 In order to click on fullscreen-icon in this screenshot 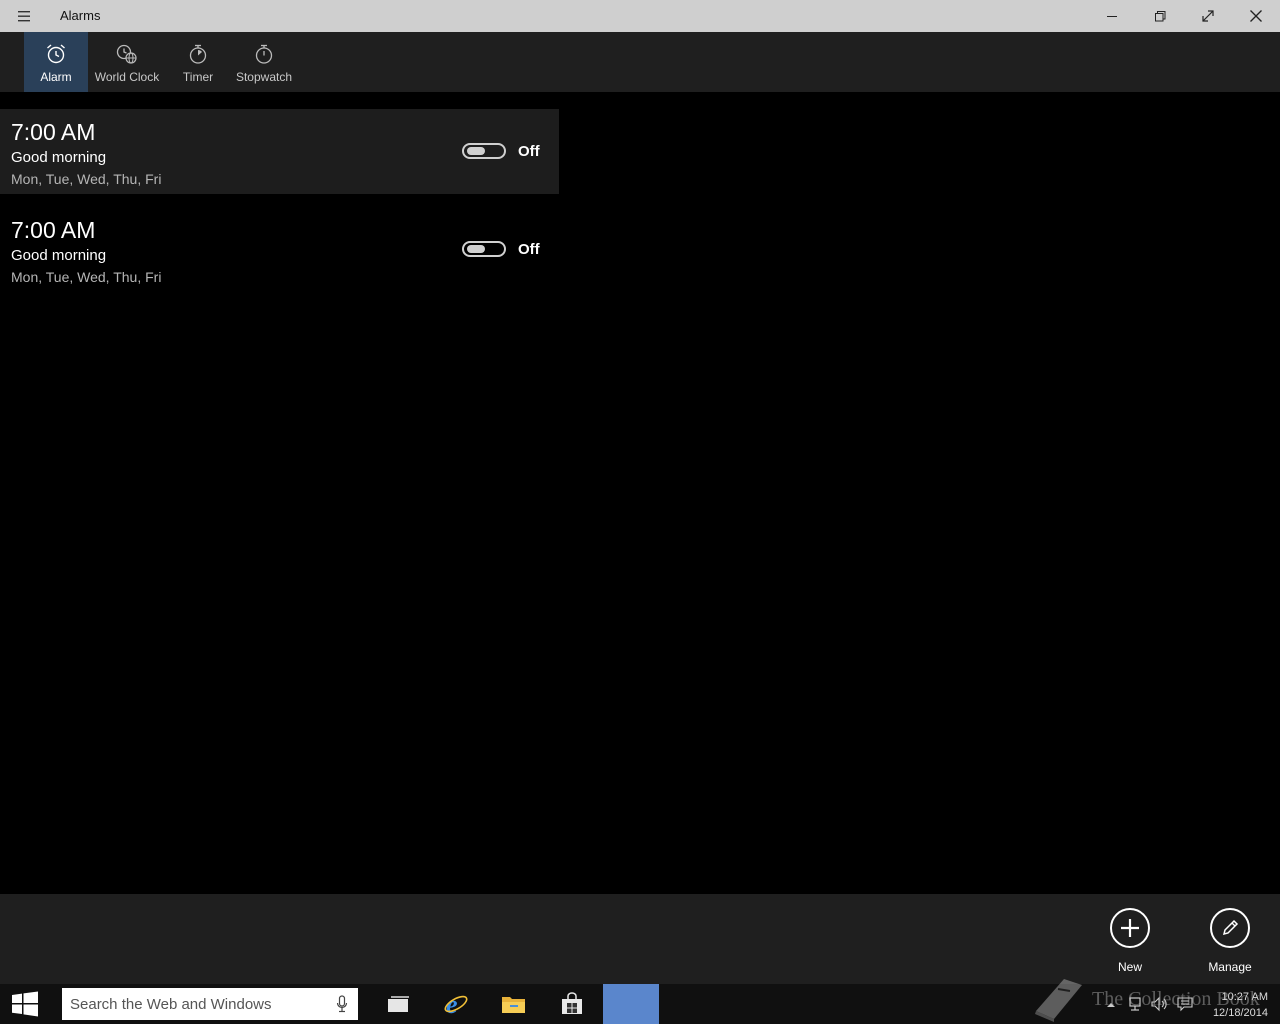, I will do `click(1208, 16)`.